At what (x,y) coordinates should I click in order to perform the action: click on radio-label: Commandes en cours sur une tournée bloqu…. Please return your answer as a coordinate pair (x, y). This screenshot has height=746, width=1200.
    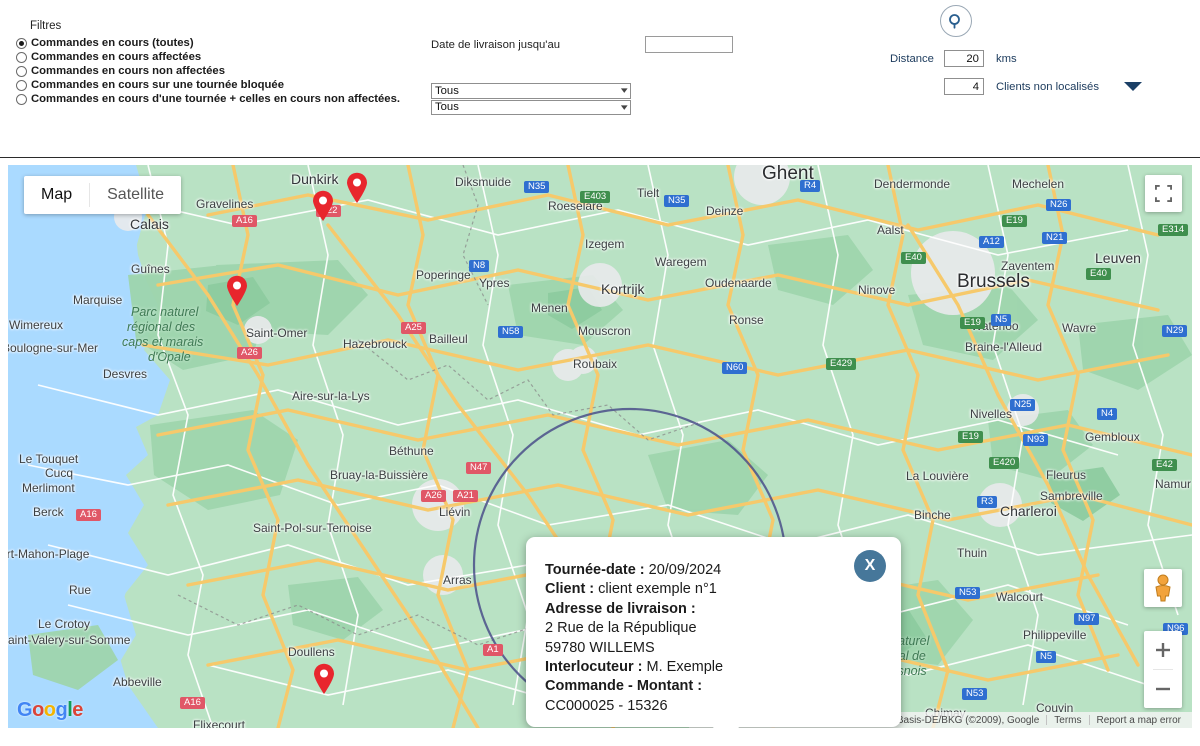
    Looking at the image, I should click on (157, 85).